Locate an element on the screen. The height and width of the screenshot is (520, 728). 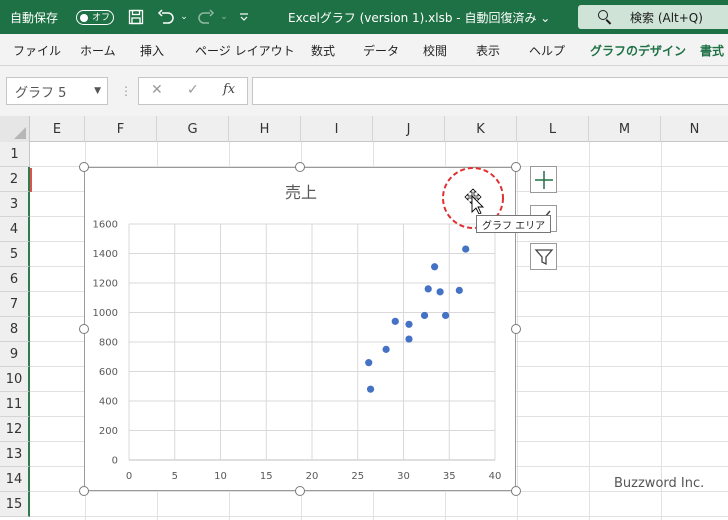
tab-home: ホーム is located at coordinates (98, 50).